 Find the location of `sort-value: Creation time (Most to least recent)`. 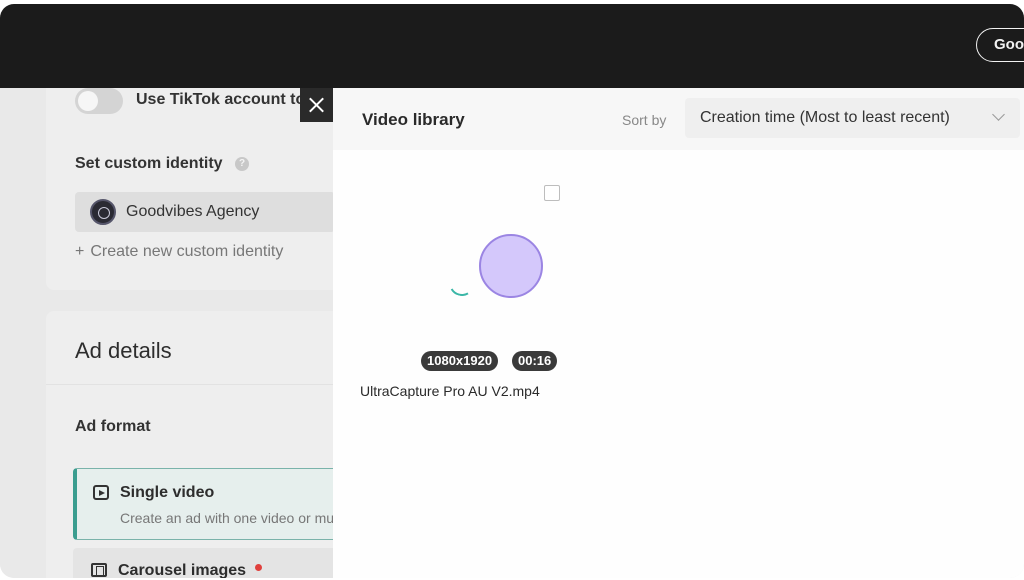

sort-value: Creation time (Most to least recent) is located at coordinates (825, 117).